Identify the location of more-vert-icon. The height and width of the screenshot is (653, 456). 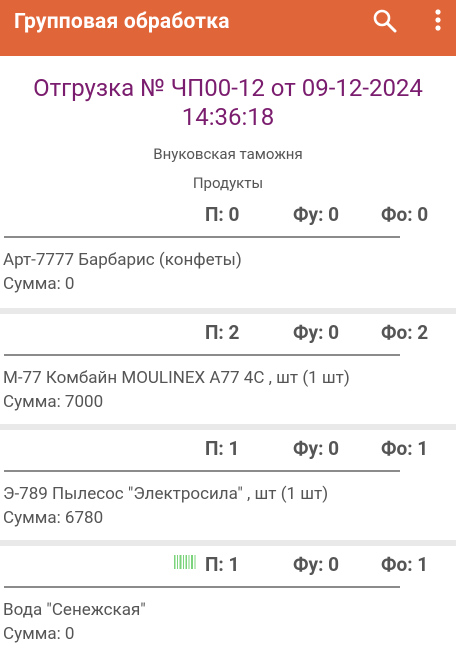
(438, 21).